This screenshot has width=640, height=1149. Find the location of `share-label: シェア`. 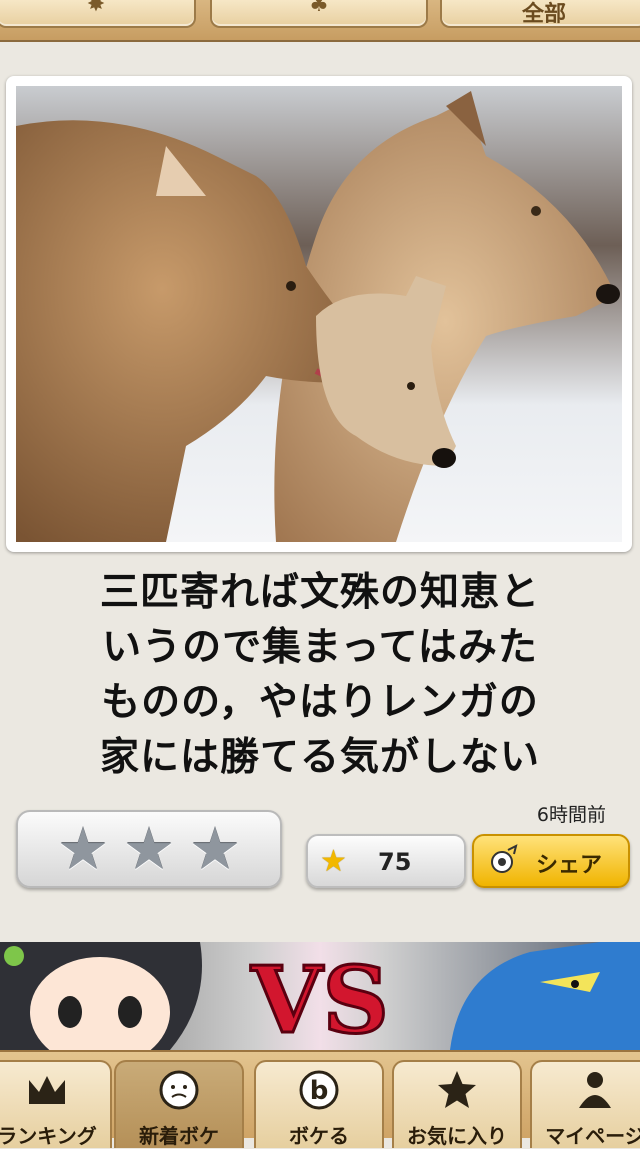

share-label: シェア is located at coordinates (569, 865).